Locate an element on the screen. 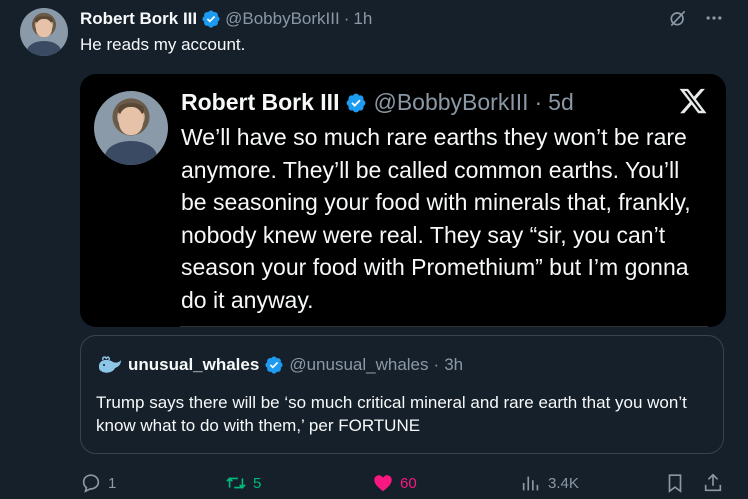 The width and height of the screenshot is (748, 499). grok-icon is located at coordinates (678, 18).